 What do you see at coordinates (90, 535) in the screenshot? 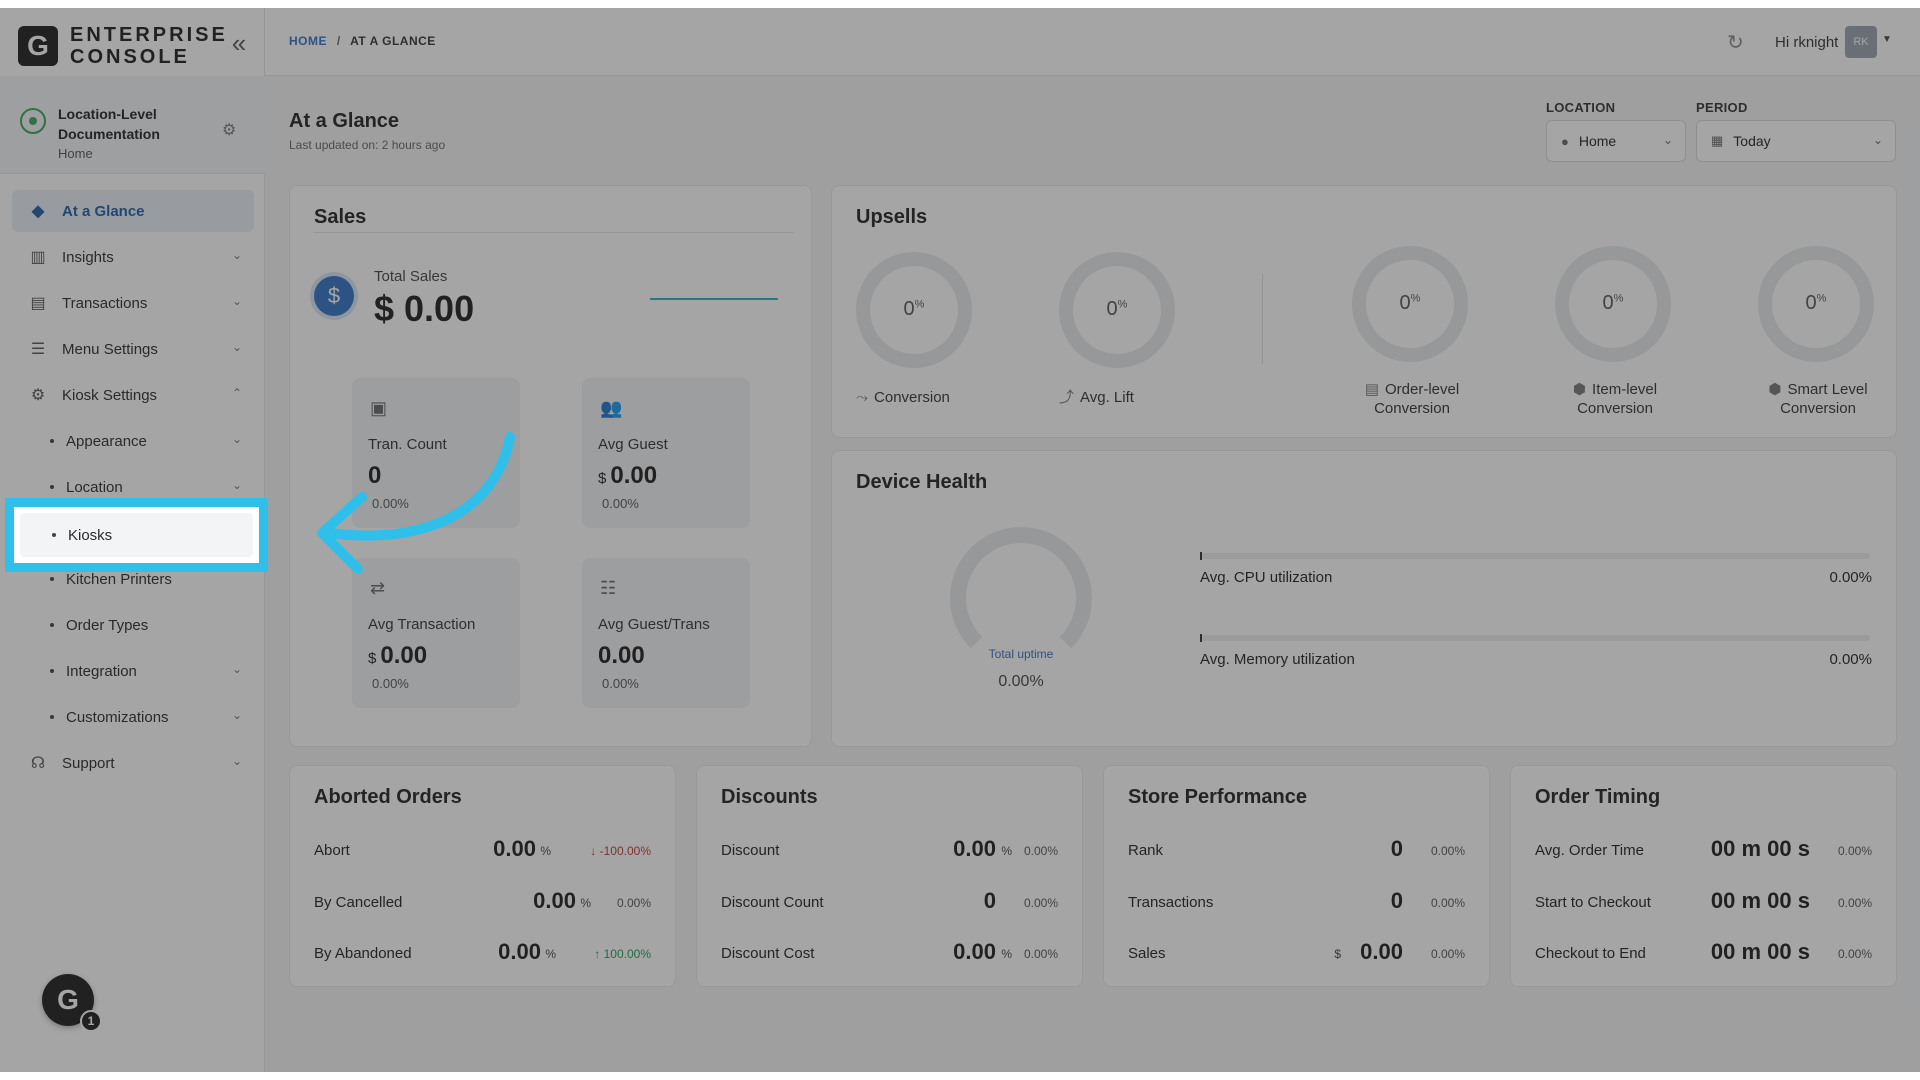
I see `sidebar-item-label: Kiosks` at bounding box center [90, 535].